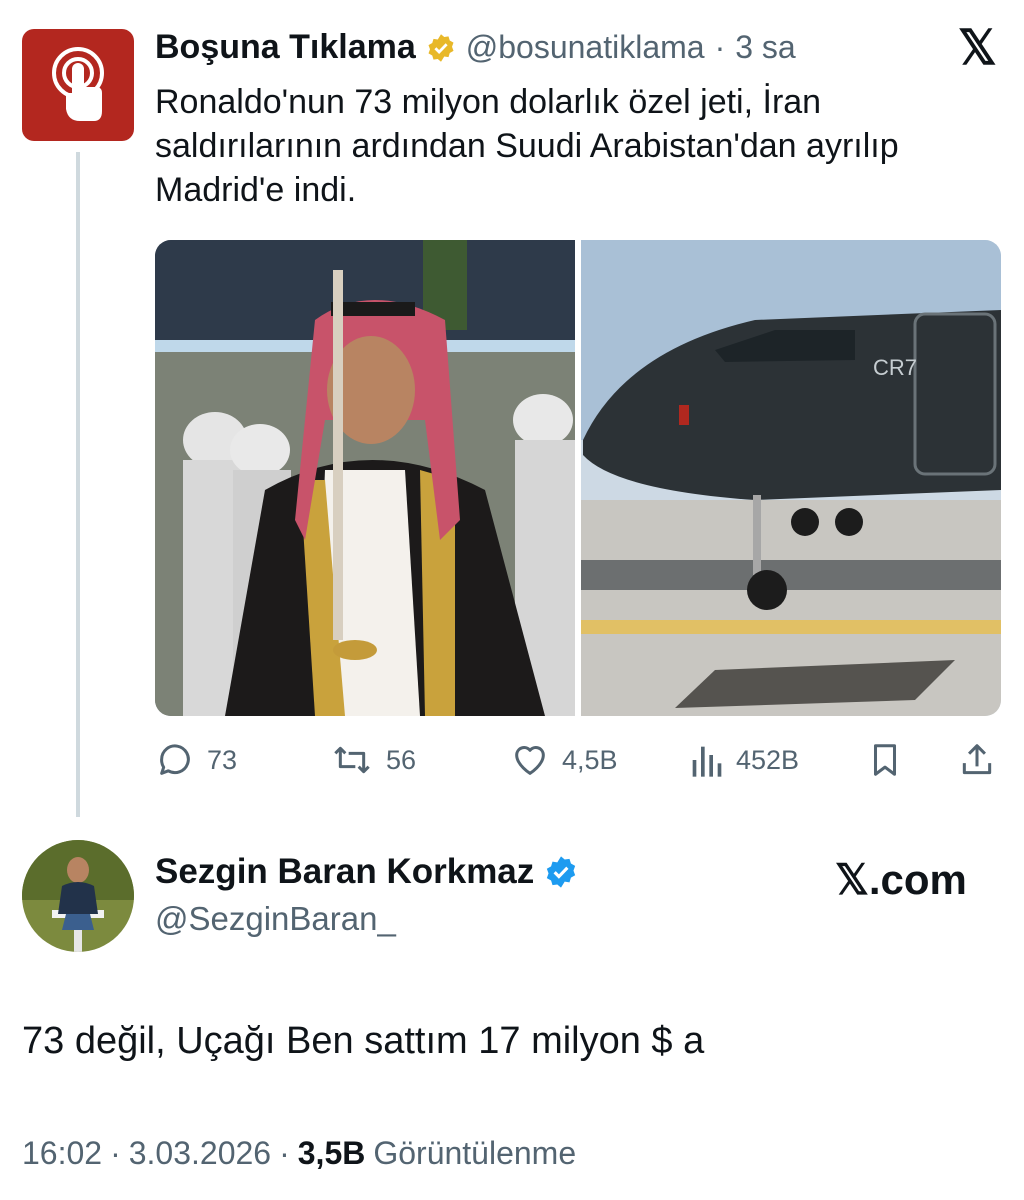 The width and height of the screenshot is (1024, 1200). I want to click on views-count: 452B, so click(768, 759).